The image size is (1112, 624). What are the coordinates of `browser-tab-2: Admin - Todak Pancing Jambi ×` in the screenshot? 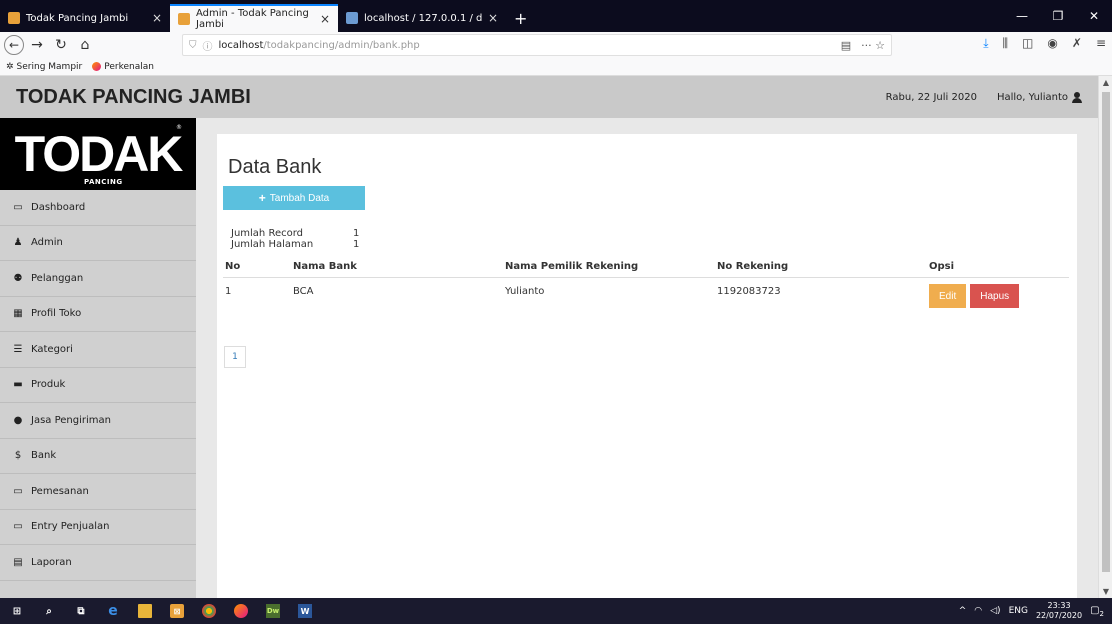 It's located at (254, 18).